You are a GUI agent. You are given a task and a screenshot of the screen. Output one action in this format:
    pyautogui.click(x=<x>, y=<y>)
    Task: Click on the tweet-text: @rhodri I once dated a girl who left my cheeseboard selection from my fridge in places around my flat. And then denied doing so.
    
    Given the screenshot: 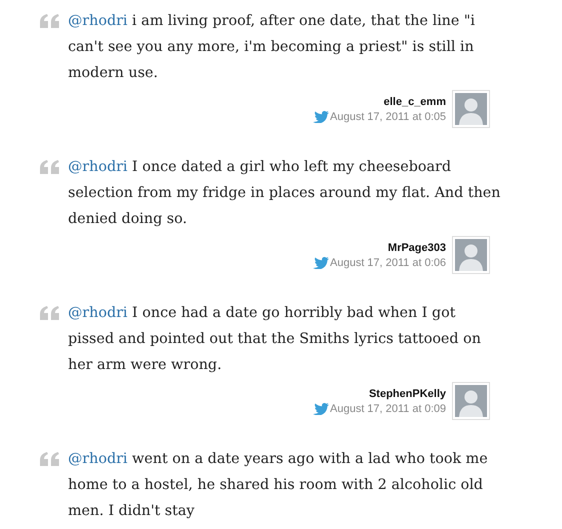 What is the action you would take?
    pyautogui.click(x=285, y=193)
    